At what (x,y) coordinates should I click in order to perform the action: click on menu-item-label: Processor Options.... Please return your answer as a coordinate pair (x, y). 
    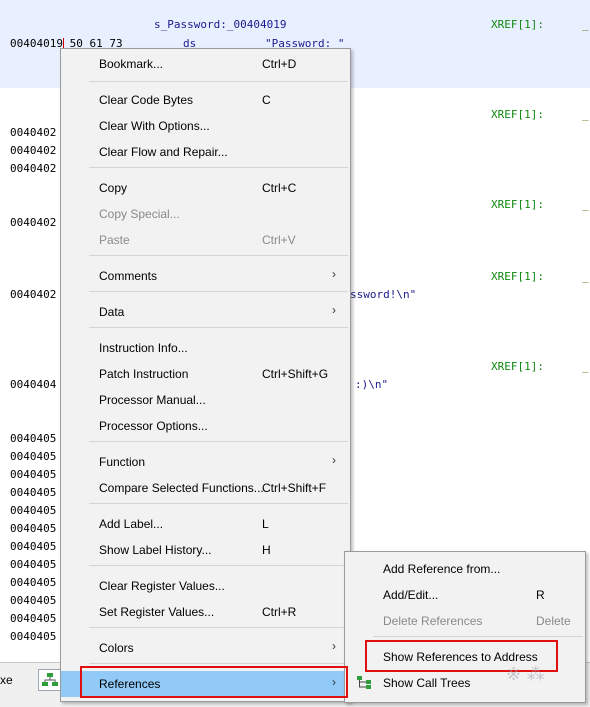
    Looking at the image, I should click on (153, 426).